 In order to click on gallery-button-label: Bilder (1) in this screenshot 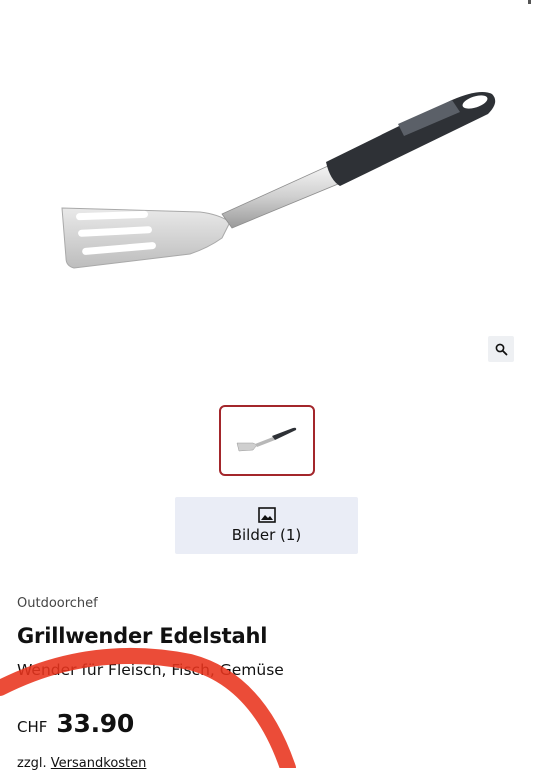, I will do `click(266, 535)`.